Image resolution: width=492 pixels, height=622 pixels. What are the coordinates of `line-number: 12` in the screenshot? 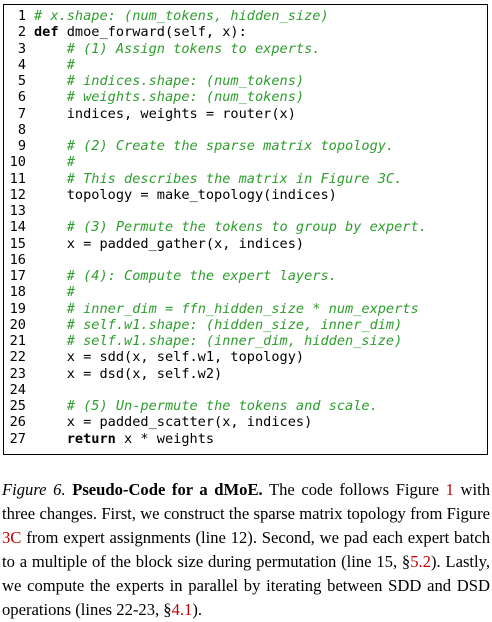 It's located at (17, 194).